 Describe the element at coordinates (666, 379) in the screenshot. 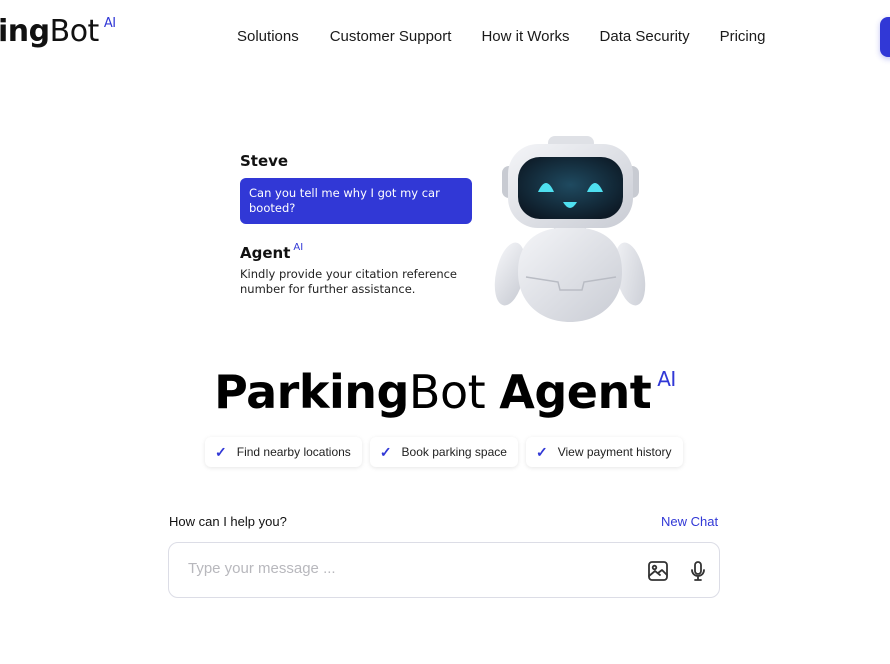

I see `hero-ai-badge: AI` at that location.